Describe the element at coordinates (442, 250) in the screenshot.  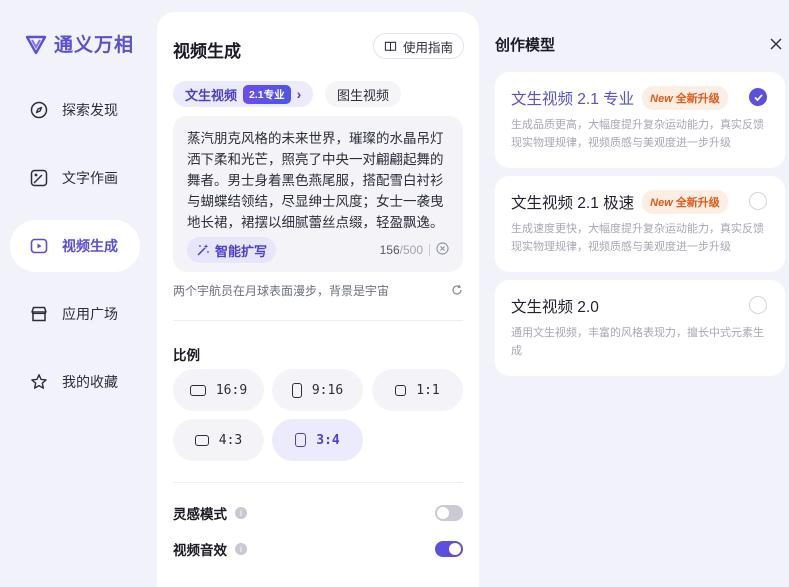
I see `clear-icon` at that location.